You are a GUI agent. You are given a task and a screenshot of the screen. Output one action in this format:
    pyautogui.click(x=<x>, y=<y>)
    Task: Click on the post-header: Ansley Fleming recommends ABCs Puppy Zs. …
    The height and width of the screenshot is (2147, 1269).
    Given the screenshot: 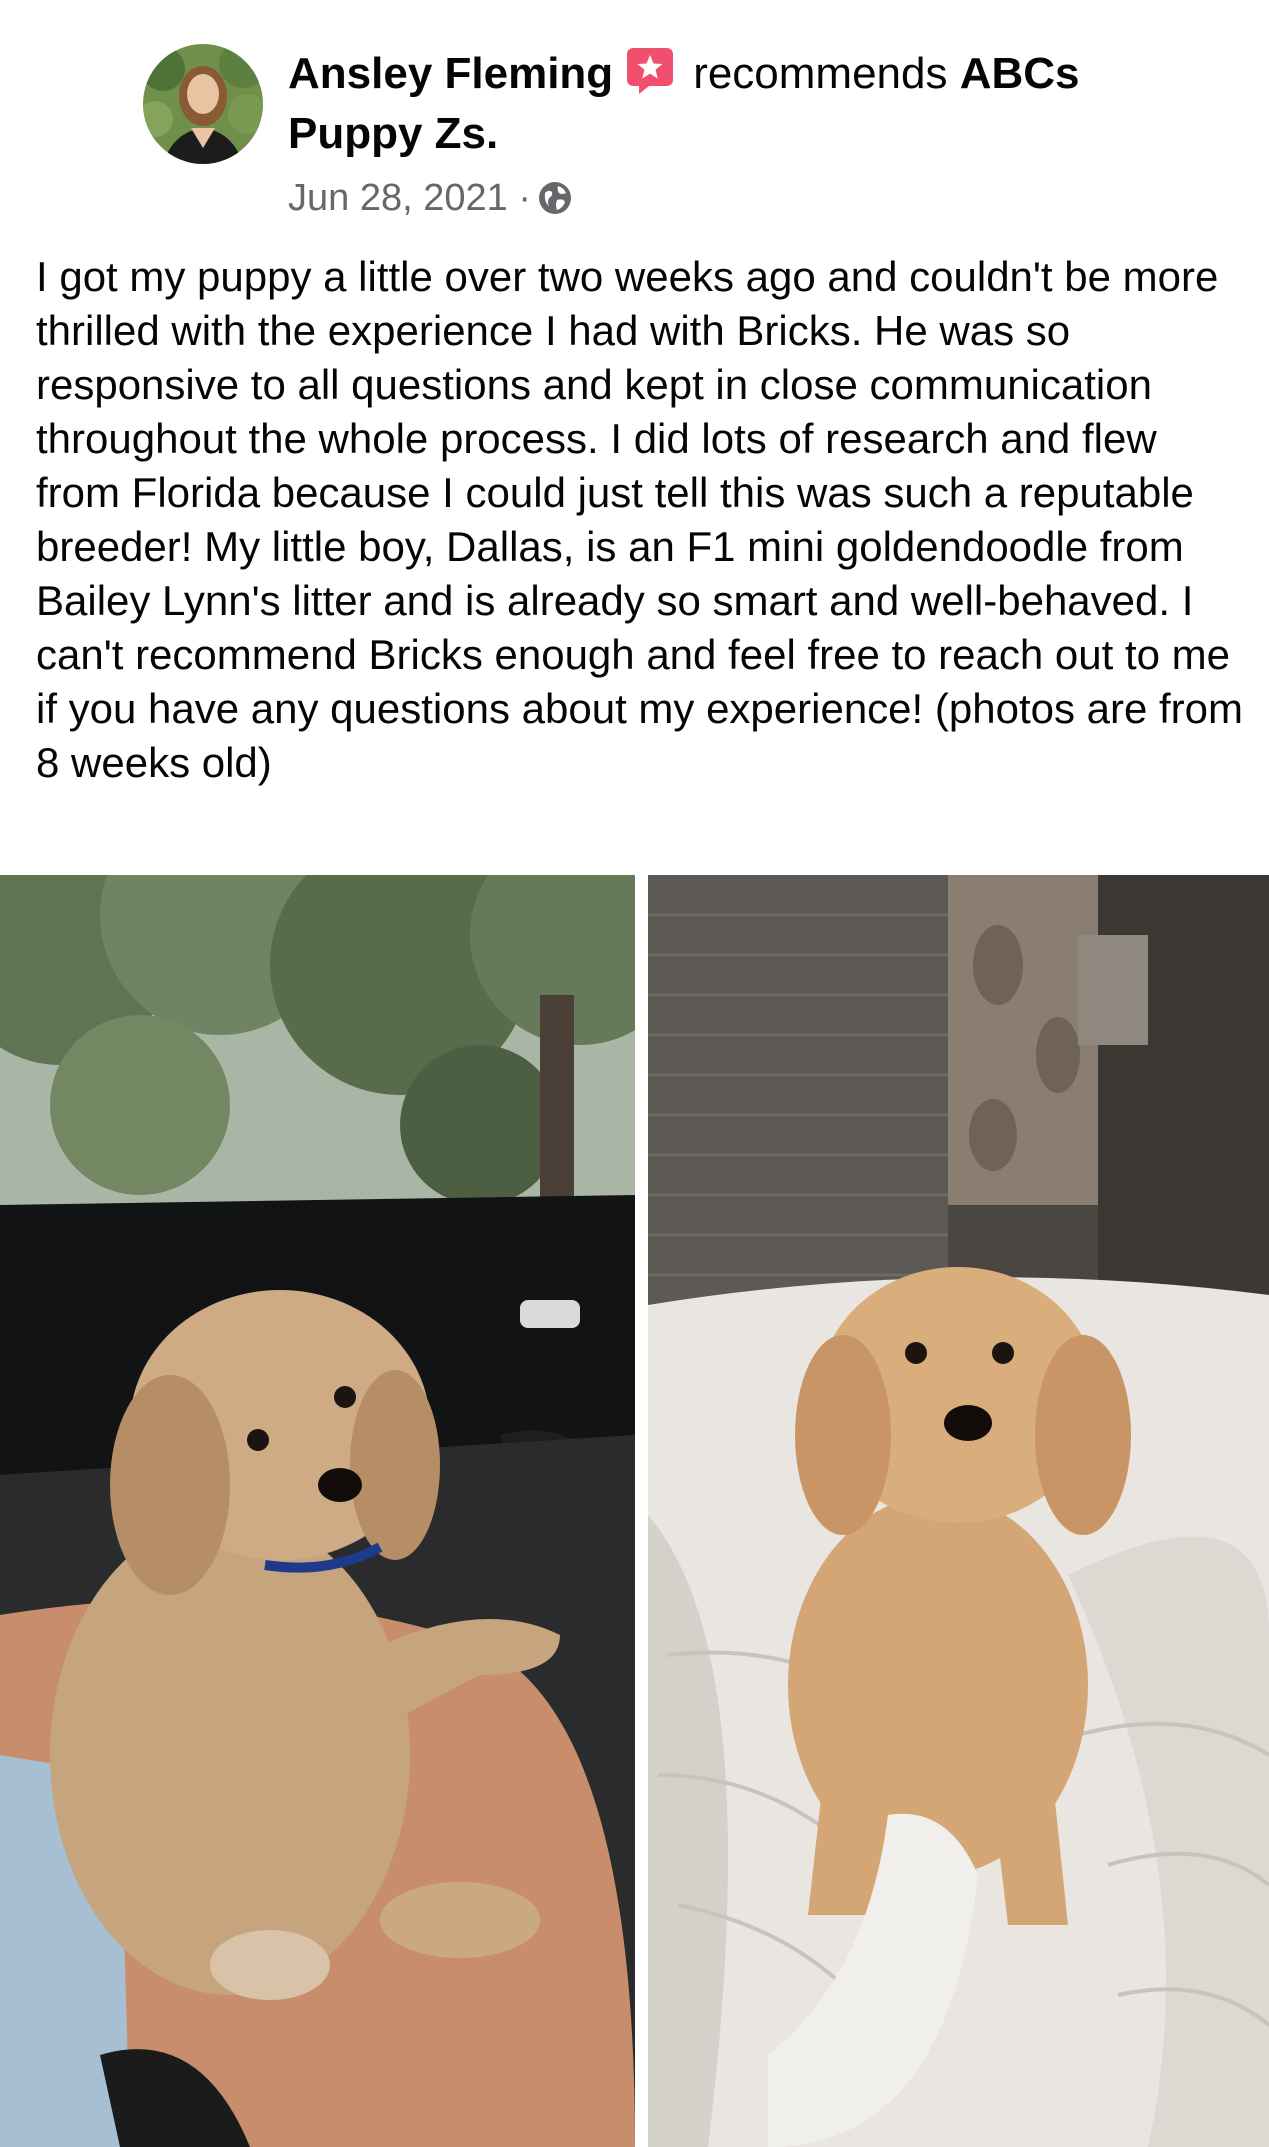 What is the action you would take?
    pyautogui.click(x=634, y=120)
    